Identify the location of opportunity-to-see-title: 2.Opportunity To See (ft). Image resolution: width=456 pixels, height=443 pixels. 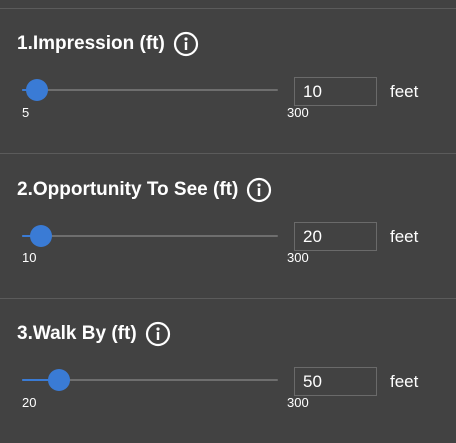
(128, 189).